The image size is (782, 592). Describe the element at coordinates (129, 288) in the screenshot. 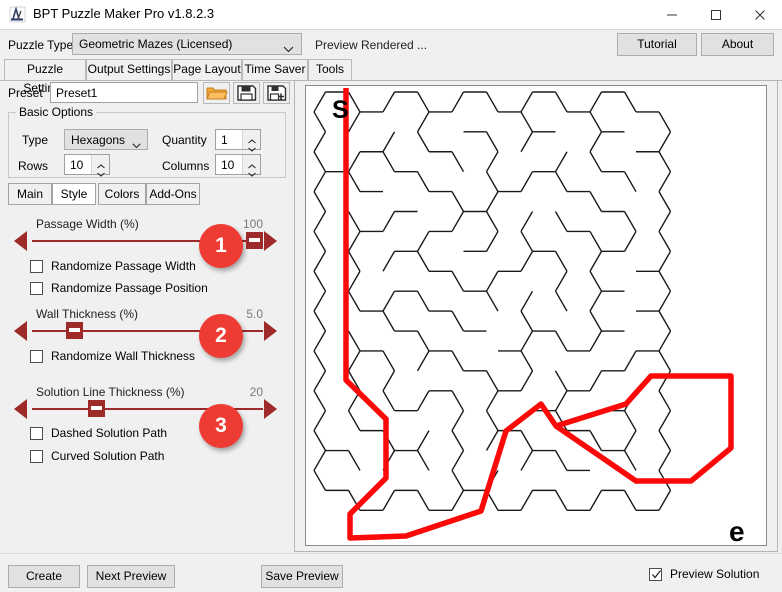

I see `checkbox-label: Randomize Passage Position` at that location.